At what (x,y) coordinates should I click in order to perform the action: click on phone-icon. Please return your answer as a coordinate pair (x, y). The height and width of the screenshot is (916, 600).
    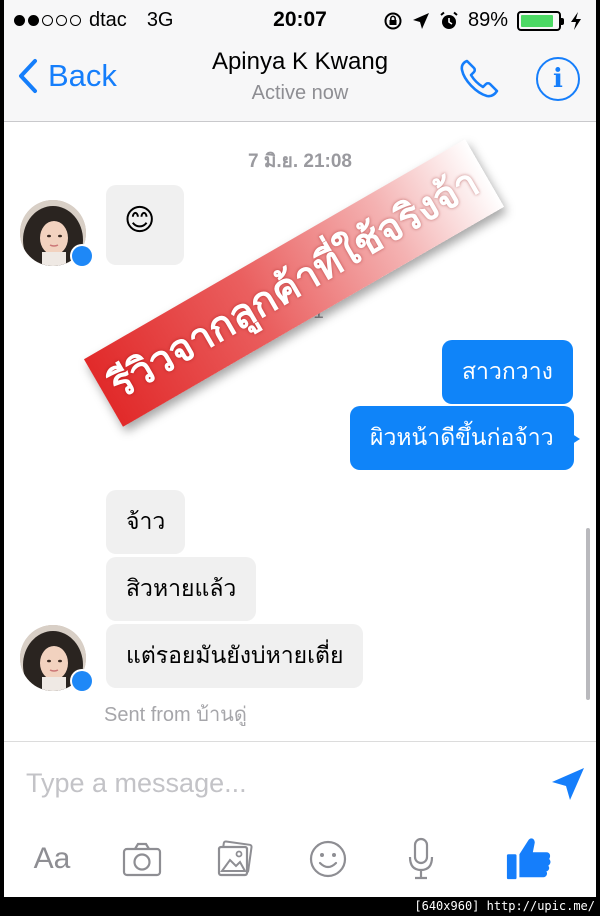
    Looking at the image, I should click on (479, 79).